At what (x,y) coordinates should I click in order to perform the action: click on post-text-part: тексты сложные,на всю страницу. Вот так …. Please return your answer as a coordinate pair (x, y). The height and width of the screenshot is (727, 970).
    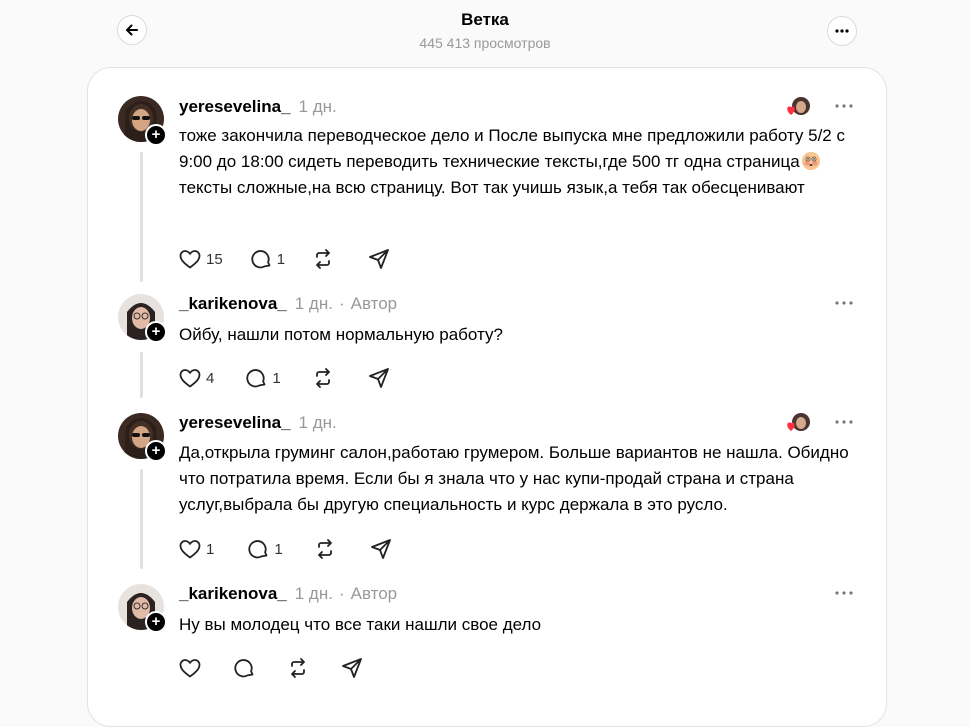
    Looking at the image, I should click on (492, 187).